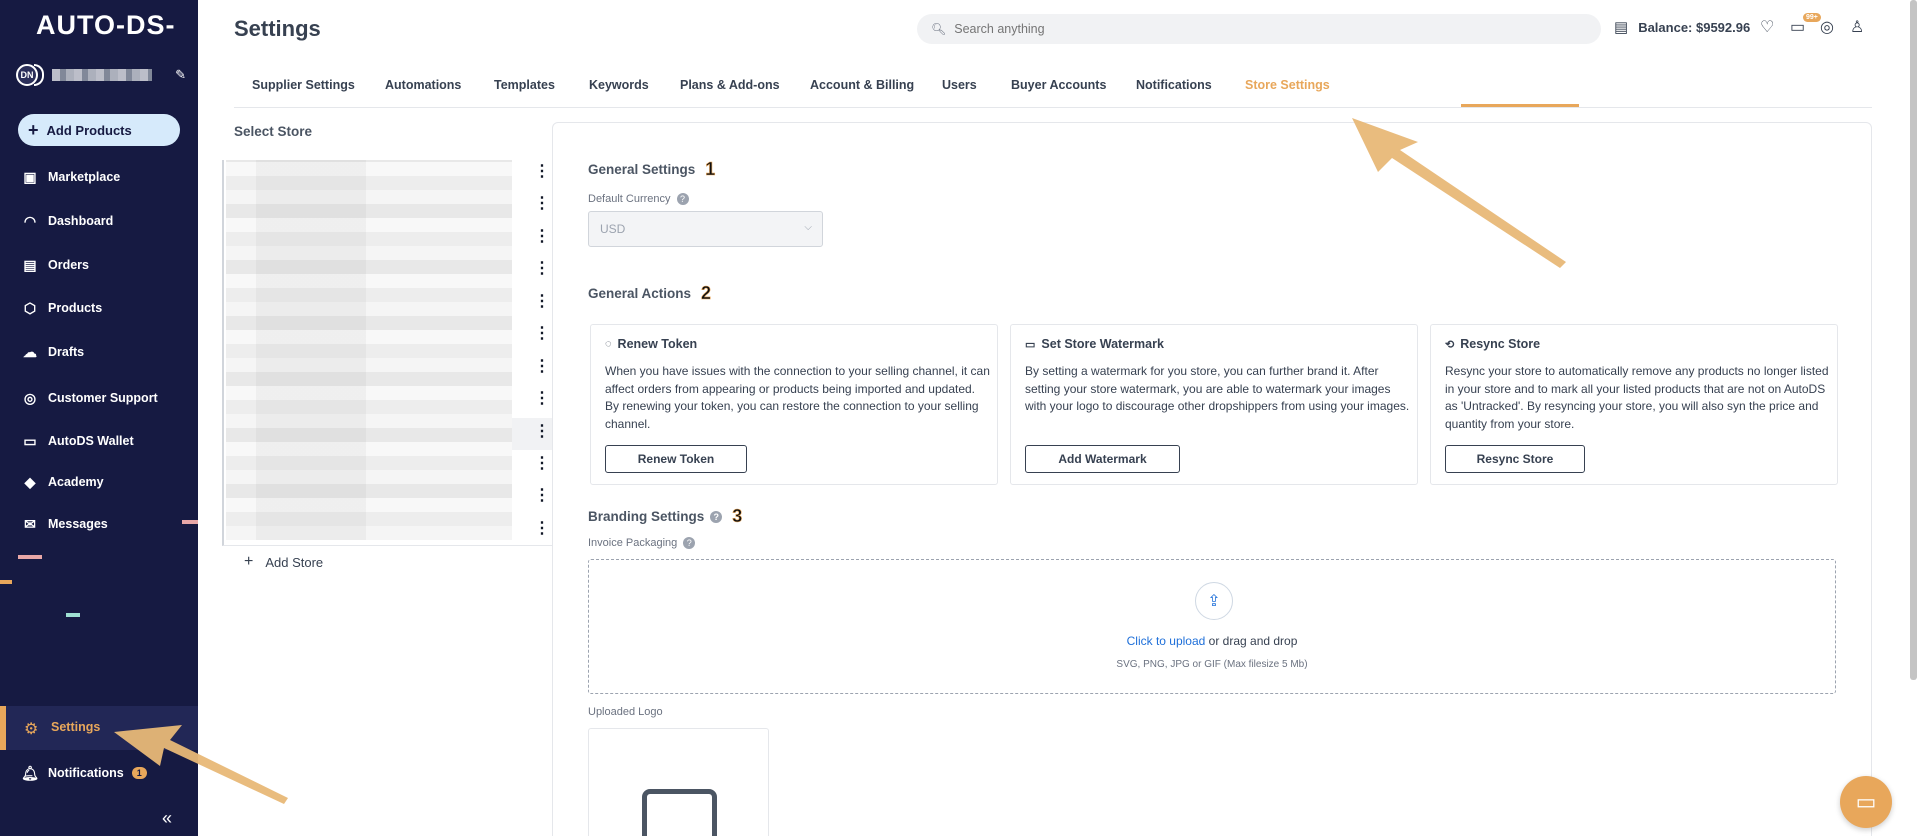 The image size is (1917, 836). What do you see at coordinates (303, 85) in the screenshot?
I see `tab-supplier-settings: Supplier Settings` at bounding box center [303, 85].